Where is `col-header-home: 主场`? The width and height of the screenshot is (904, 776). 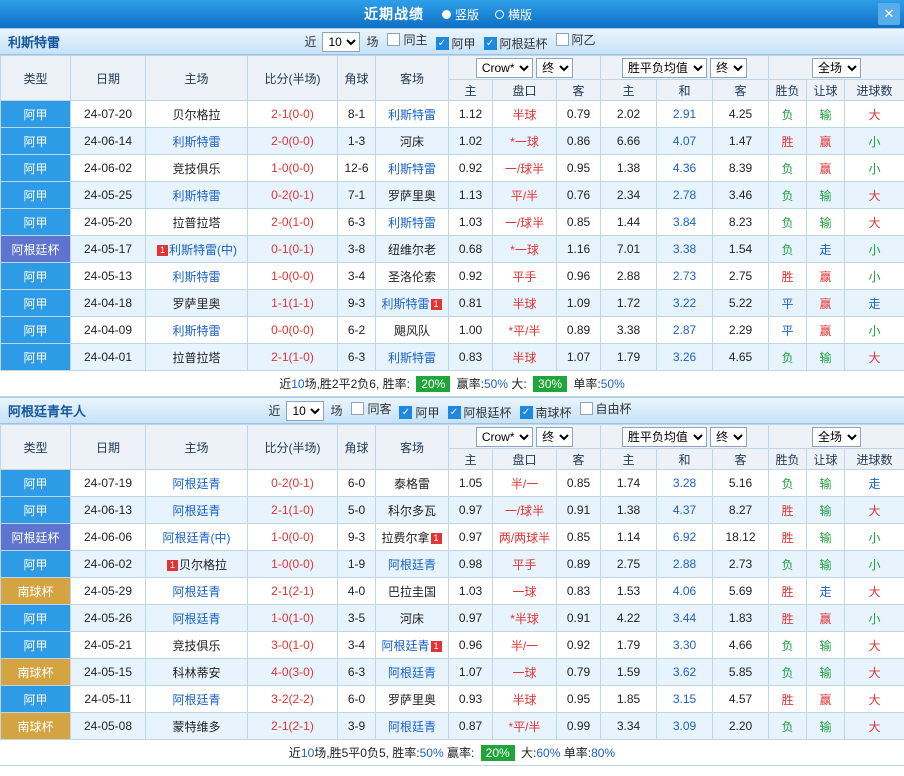
col-header-home: 主场 is located at coordinates (196, 78).